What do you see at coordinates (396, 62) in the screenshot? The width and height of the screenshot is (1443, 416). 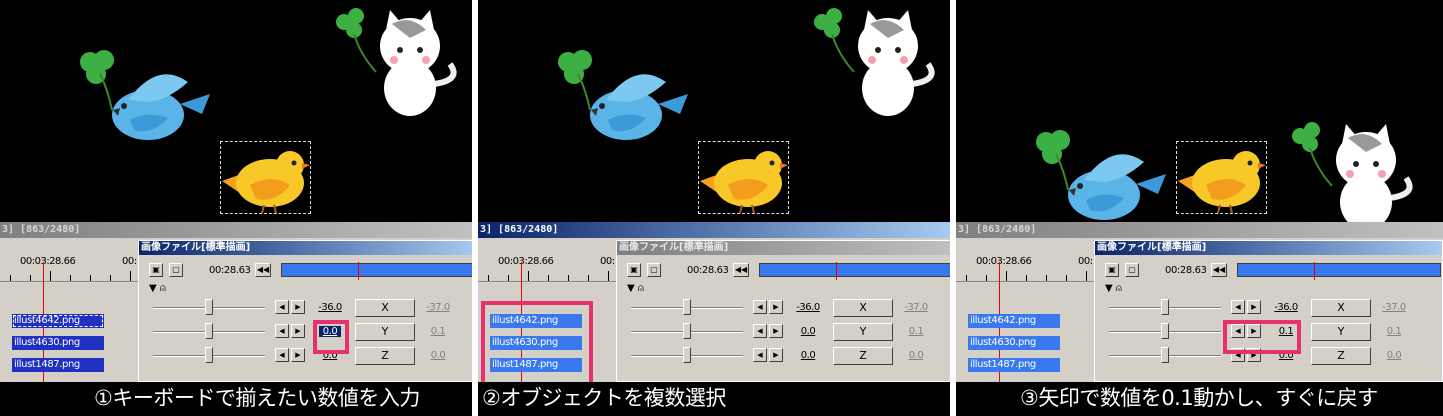 I see `cat-illustration` at bounding box center [396, 62].